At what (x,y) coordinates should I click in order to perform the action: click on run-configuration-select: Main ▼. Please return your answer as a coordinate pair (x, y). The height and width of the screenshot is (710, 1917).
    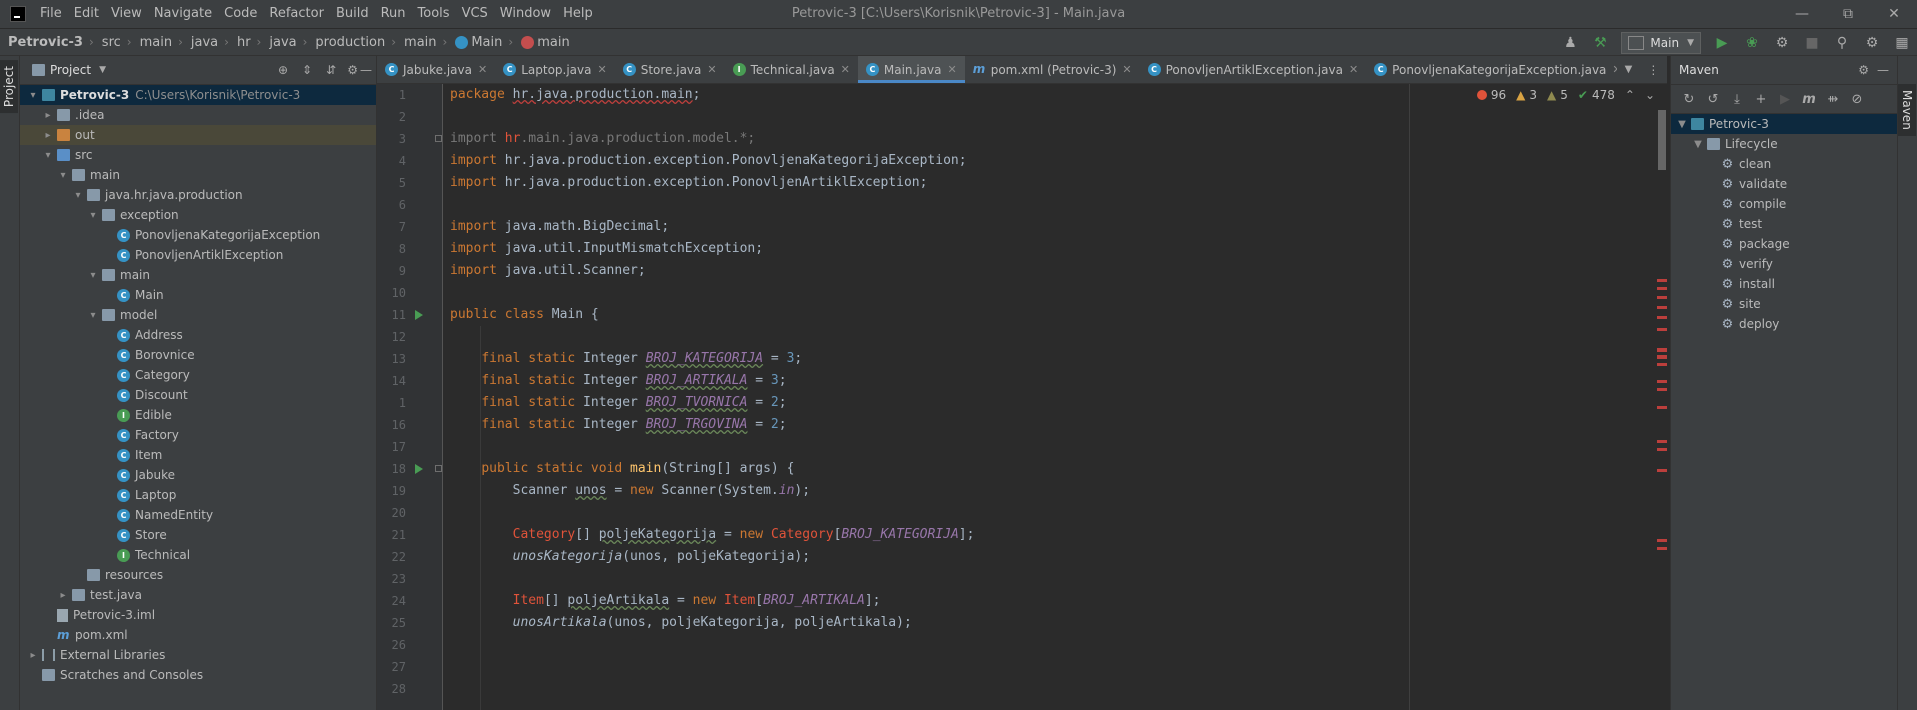
    Looking at the image, I should click on (1661, 42).